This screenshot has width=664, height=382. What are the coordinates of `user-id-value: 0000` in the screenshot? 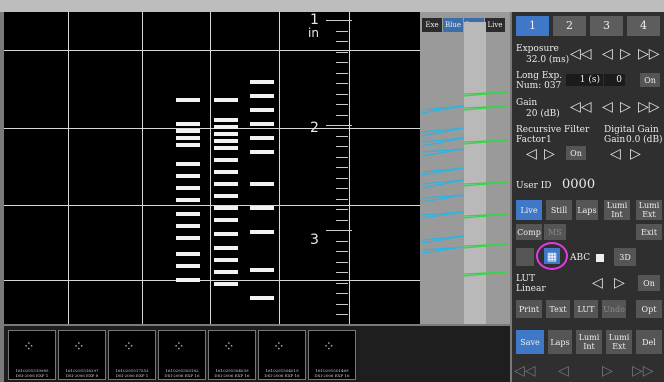 It's located at (578, 185).